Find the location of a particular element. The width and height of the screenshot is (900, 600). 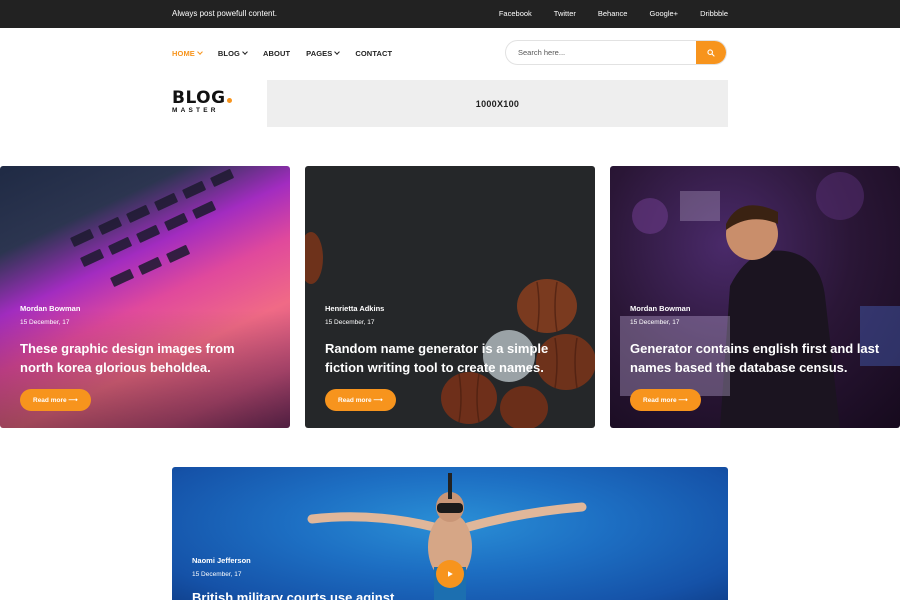

play-button is located at coordinates (450, 574).